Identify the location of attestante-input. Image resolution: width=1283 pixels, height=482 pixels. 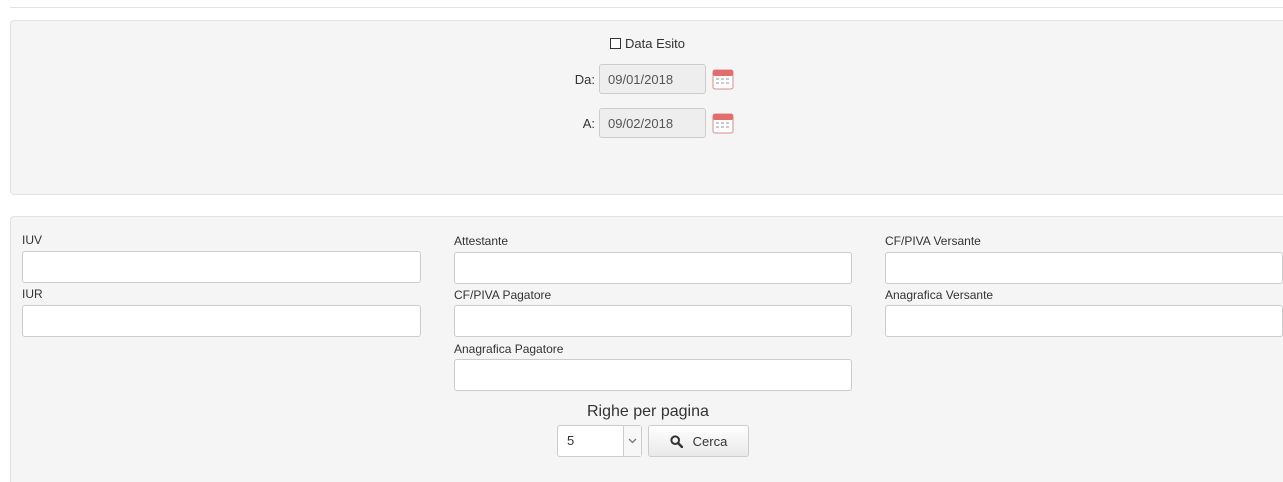
(653, 268).